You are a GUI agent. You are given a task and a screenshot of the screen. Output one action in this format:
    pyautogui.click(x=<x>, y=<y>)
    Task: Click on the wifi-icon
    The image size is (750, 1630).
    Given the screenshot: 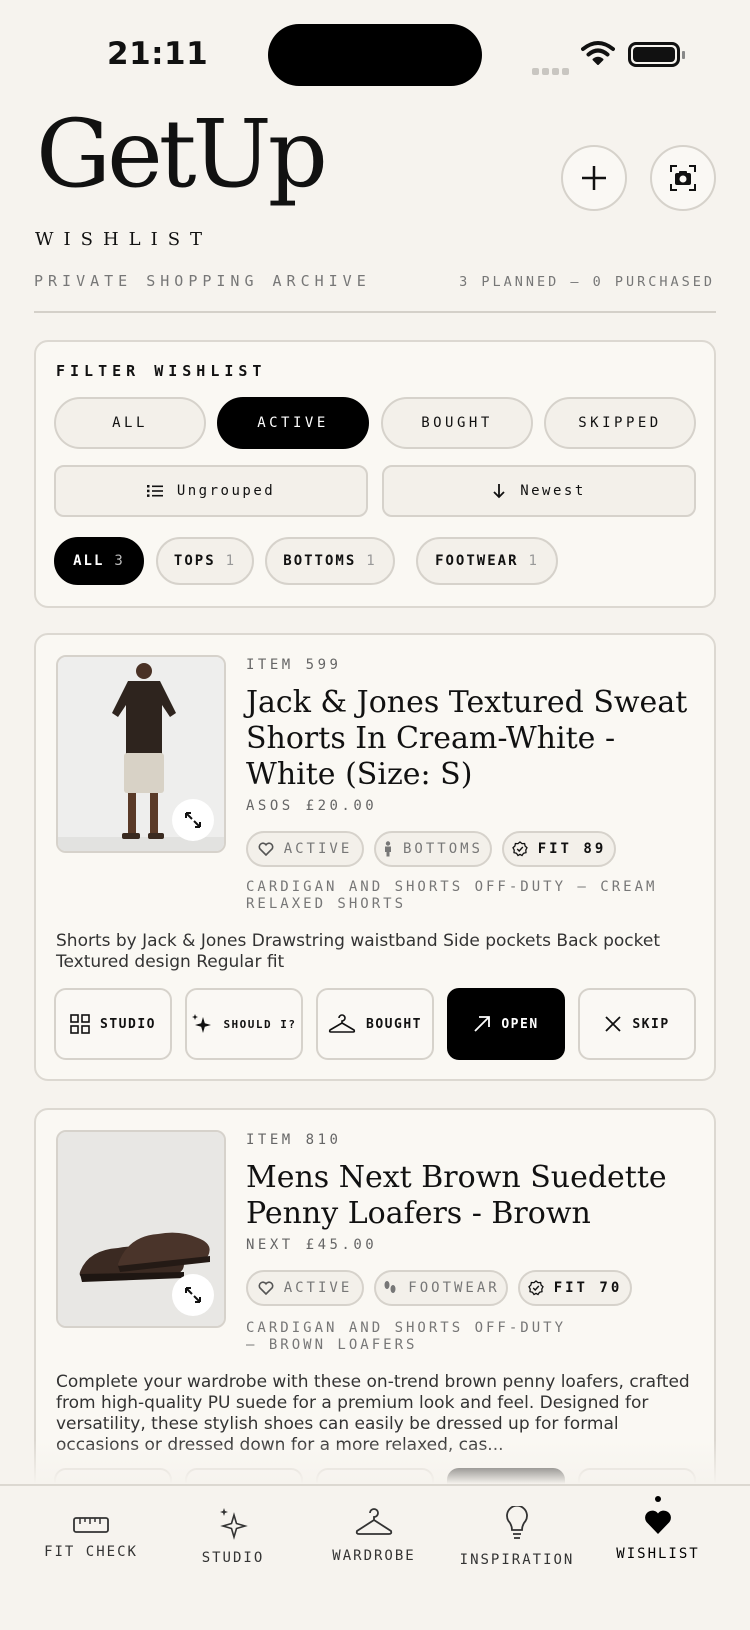 What is the action you would take?
    pyautogui.click(x=598, y=53)
    